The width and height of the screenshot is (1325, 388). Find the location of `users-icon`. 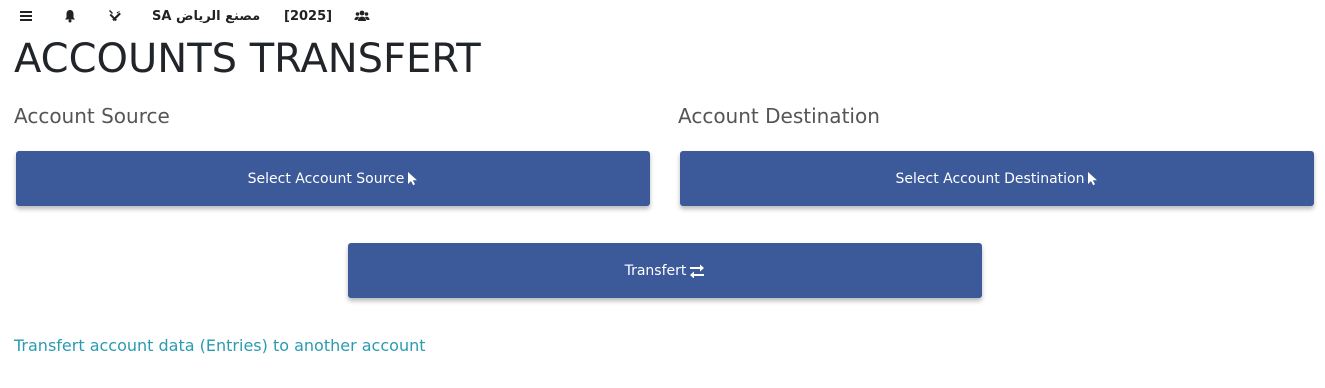

users-icon is located at coordinates (362, 15).